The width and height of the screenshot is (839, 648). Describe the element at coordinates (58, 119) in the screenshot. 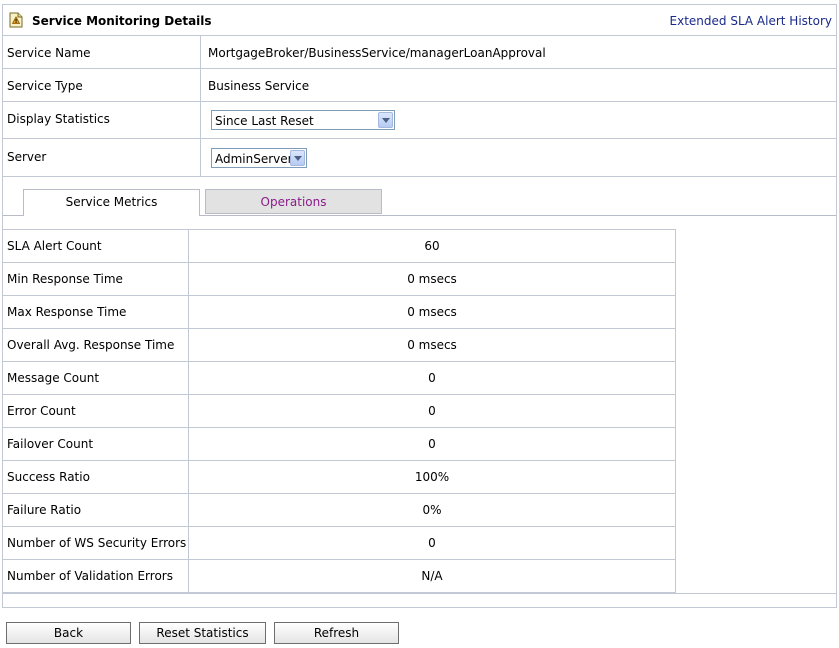

I see `display-statistics-label: Display Statistics` at that location.